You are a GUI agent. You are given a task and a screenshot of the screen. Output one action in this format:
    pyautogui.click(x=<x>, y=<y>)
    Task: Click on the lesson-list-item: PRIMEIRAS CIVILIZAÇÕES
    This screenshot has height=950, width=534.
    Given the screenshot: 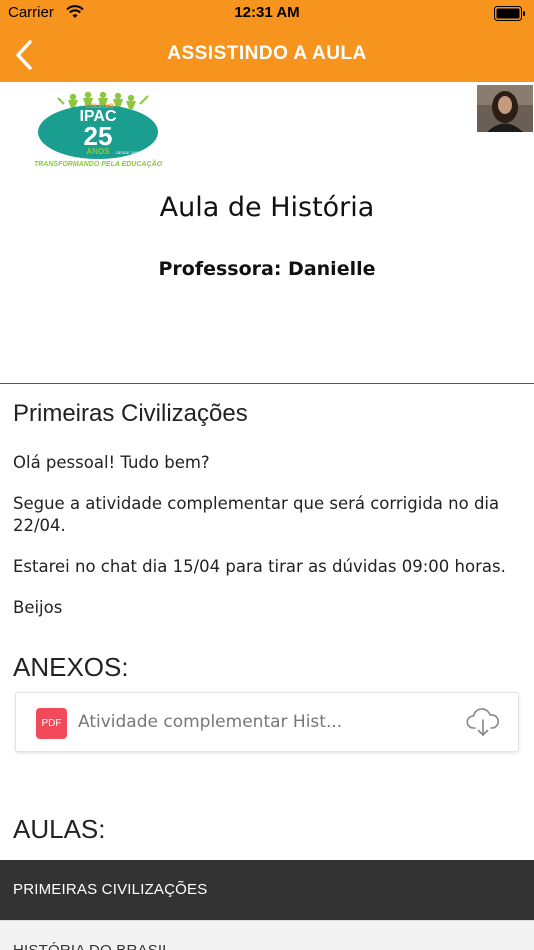 What is the action you would take?
    pyautogui.click(x=267, y=890)
    